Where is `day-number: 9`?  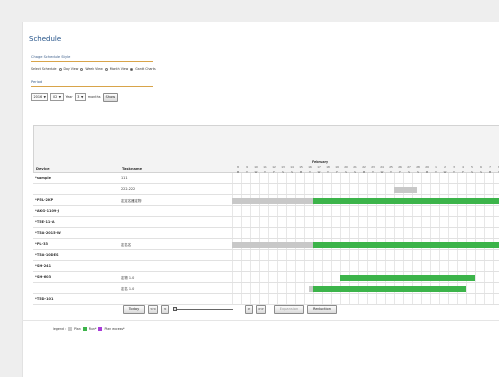
day-number: 9 is located at coordinates (247, 167).